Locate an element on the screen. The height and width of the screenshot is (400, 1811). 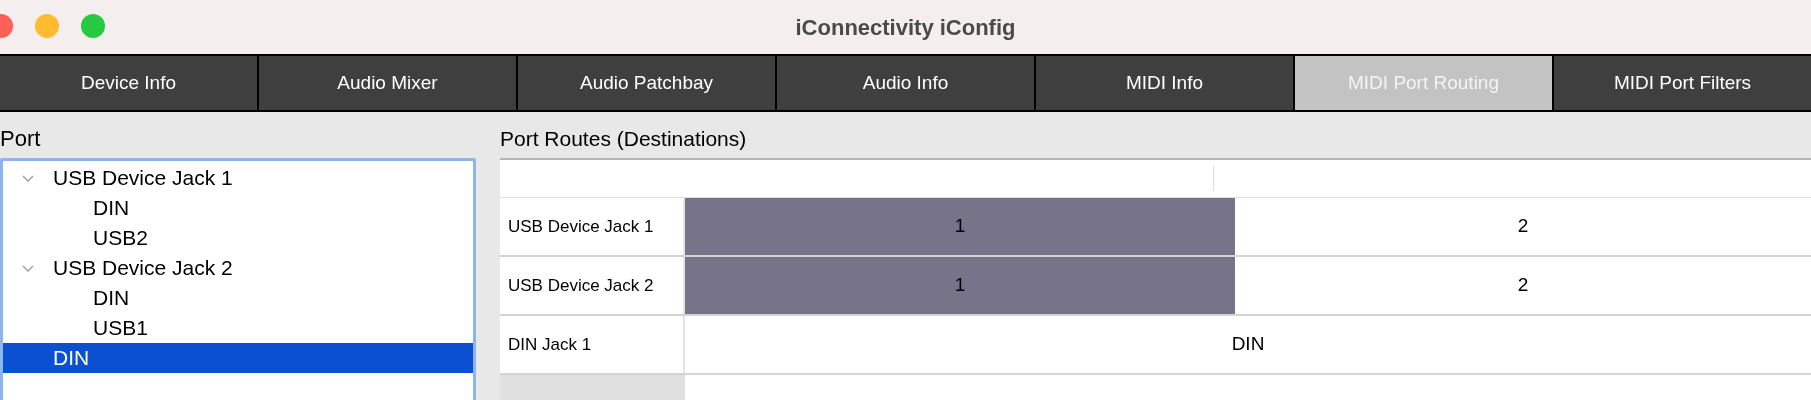
tree-label: USB Device Jack 1 is located at coordinates (143, 178).